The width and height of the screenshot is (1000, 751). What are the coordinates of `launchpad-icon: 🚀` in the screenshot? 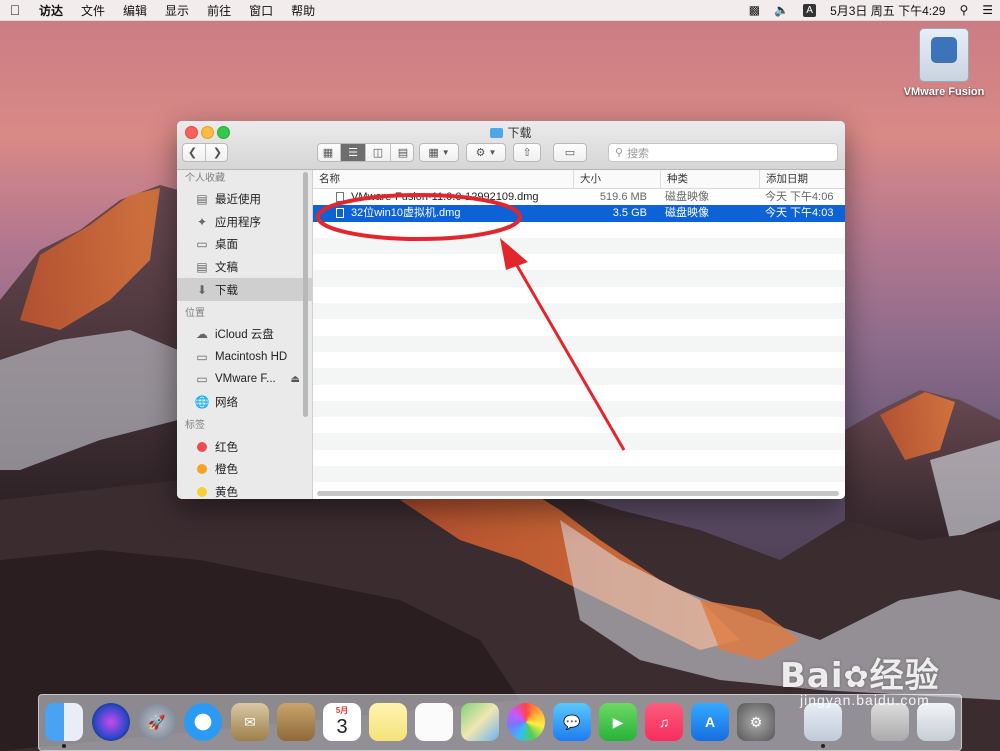 It's located at (157, 722).